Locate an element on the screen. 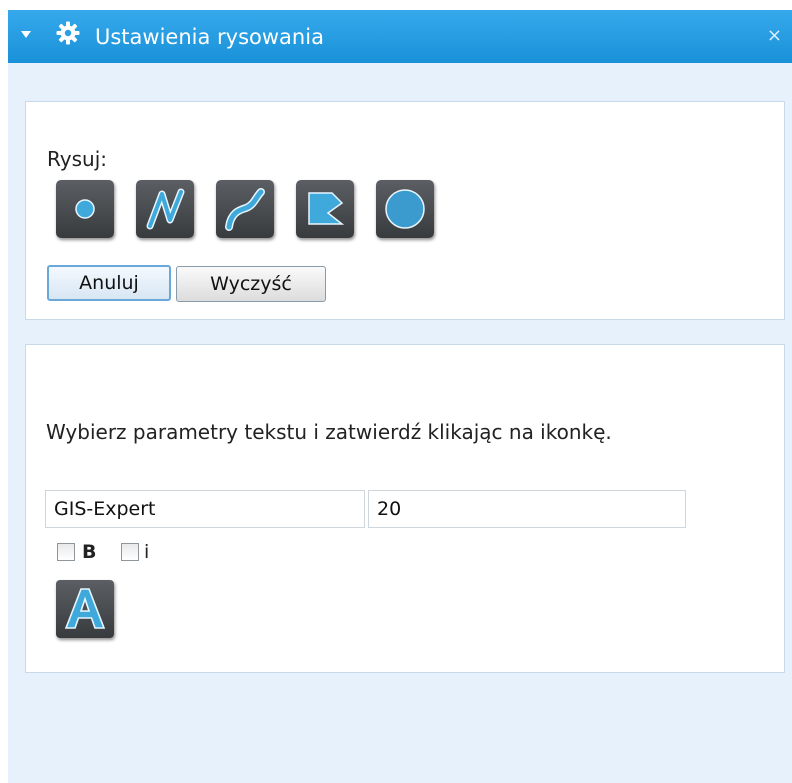 This screenshot has height=783, width=792. point-icon is located at coordinates (85, 209).